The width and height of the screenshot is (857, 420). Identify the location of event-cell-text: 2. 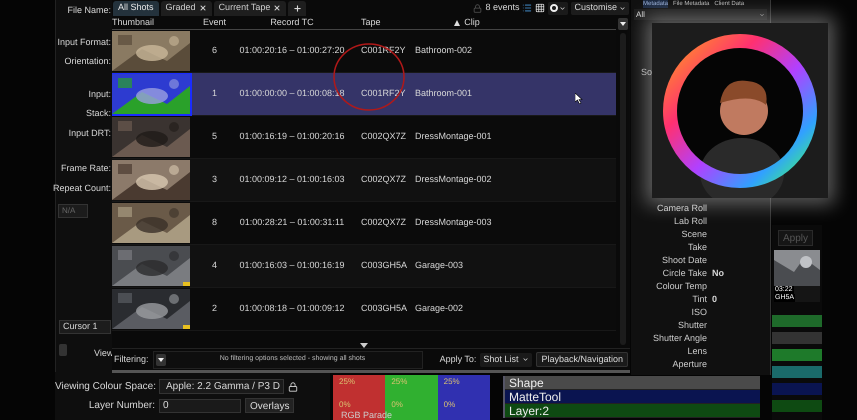
(214, 309).